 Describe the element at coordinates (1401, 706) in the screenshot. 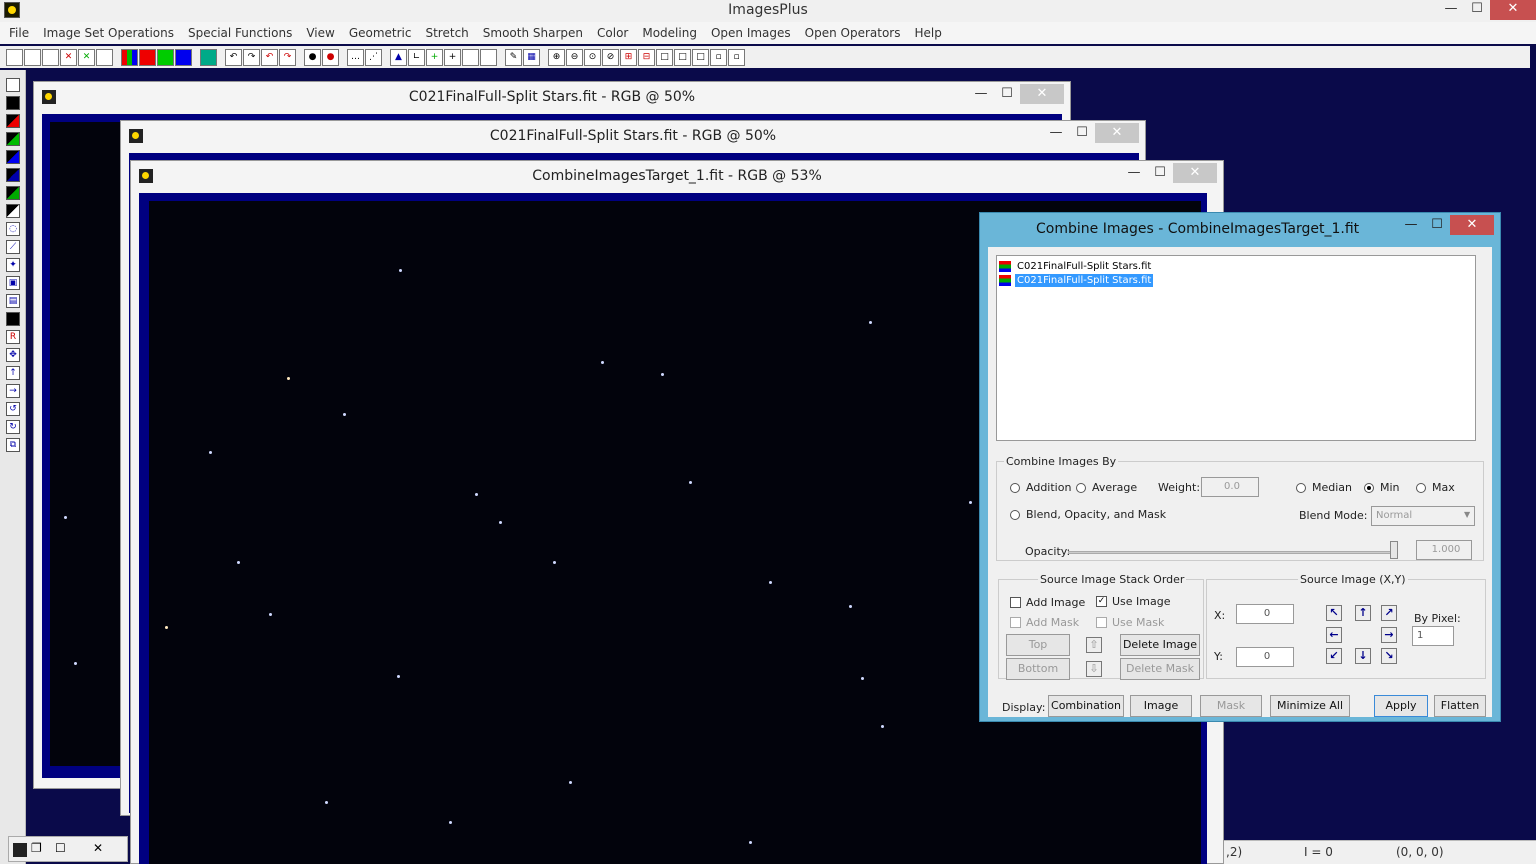

I see `apply-button: Apply` at that location.